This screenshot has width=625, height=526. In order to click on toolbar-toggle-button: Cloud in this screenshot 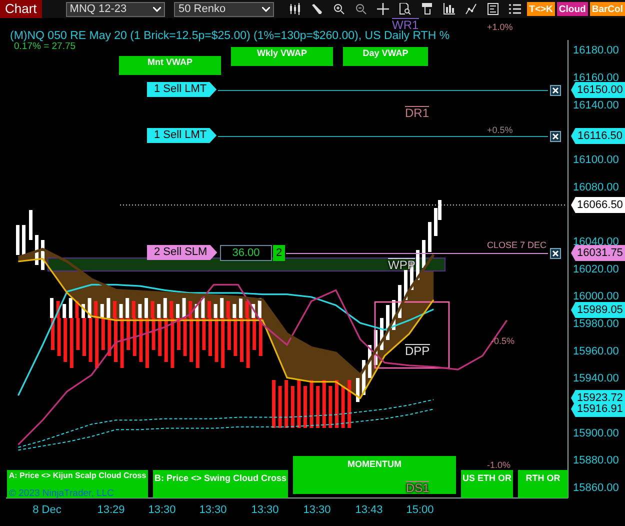, I will do `click(572, 9)`.